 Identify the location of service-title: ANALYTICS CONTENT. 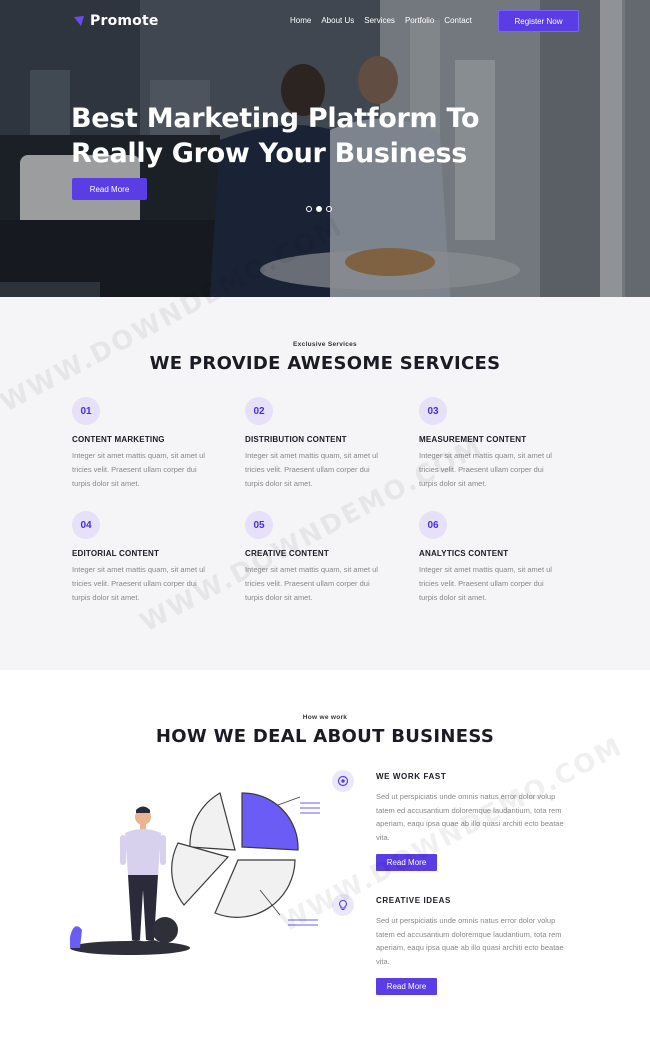
(464, 553).